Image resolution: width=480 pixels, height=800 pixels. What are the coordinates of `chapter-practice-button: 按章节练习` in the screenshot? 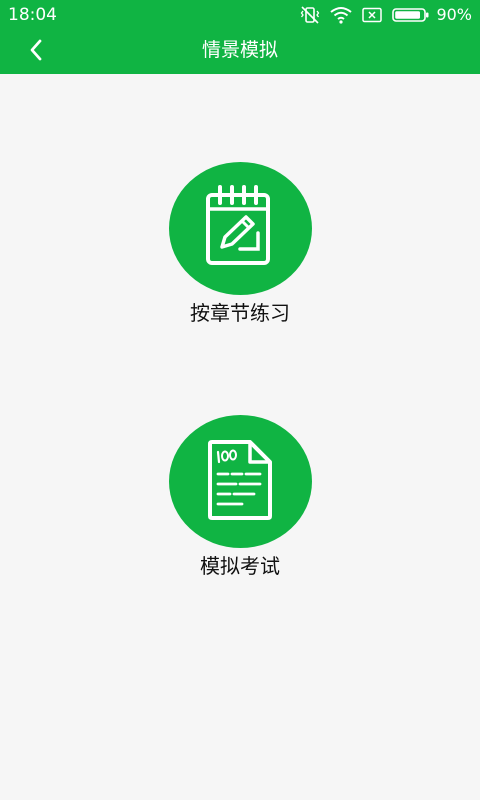 It's located at (240, 244).